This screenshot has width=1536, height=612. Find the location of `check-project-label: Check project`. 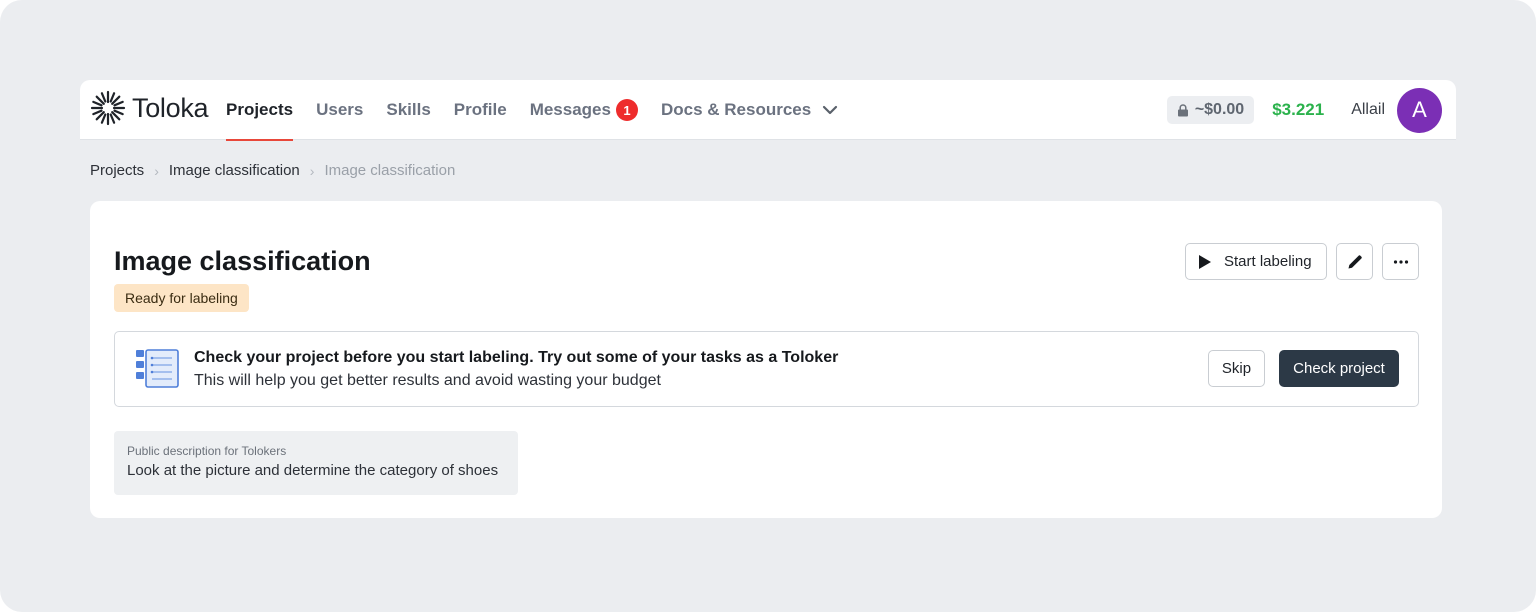

check-project-label: Check project is located at coordinates (1339, 368).